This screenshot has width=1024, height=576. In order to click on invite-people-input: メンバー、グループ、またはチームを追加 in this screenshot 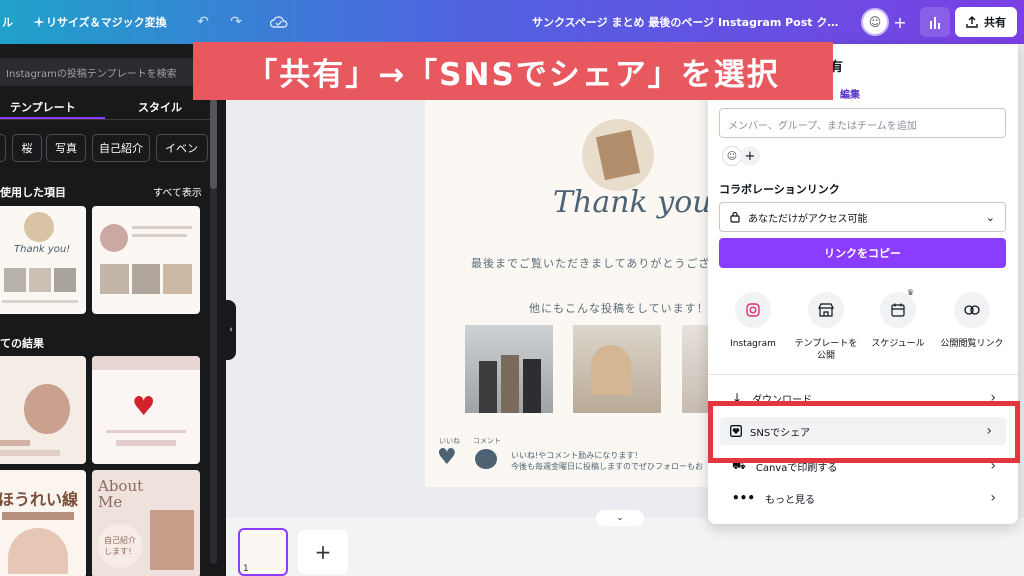, I will do `click(862, 123)`.